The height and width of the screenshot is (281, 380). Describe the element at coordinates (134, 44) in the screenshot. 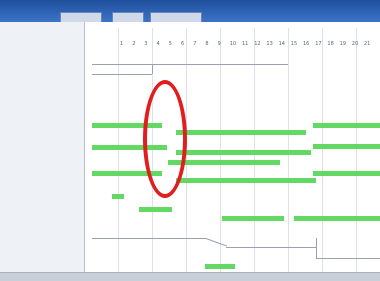

I see `time-tick: 2` at that location.